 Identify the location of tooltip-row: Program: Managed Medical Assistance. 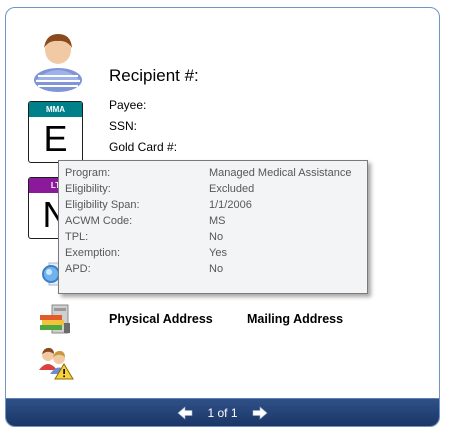
(213, 173).